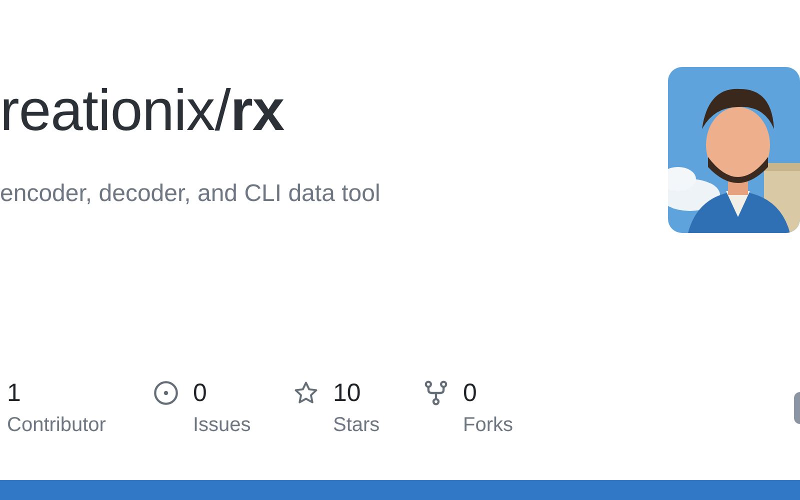 Image resolution: width=800 pixels, height=500 pixels. I want to click on issue-icon, so click(166, 393).